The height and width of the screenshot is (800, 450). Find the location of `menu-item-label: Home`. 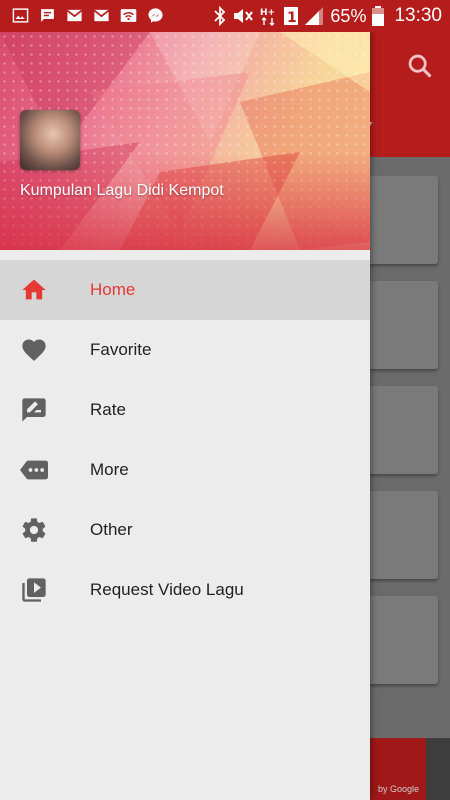

menu-item-label: Home is located at coordinates (113, 289).